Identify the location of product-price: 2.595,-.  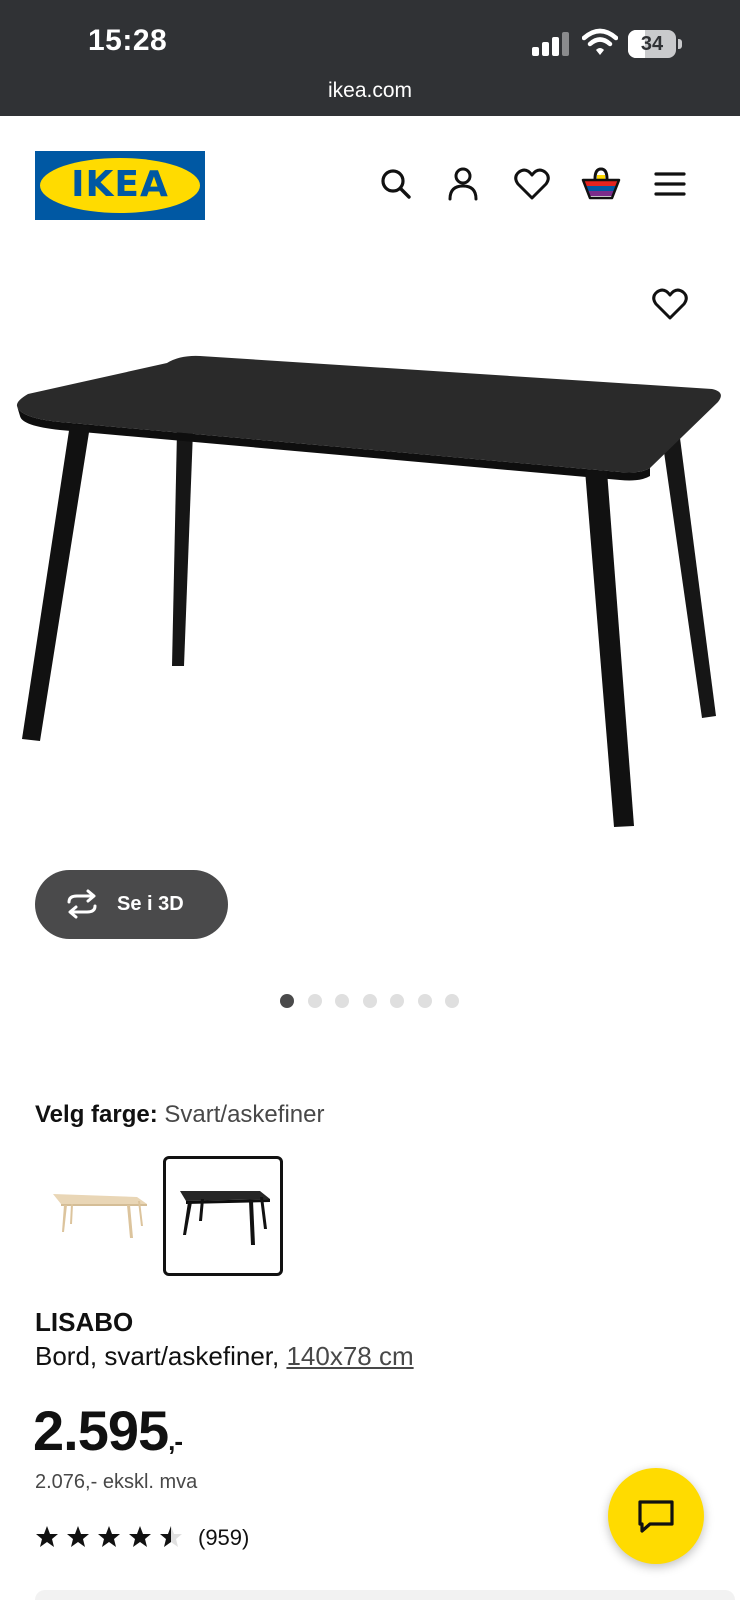
(108, 1430).